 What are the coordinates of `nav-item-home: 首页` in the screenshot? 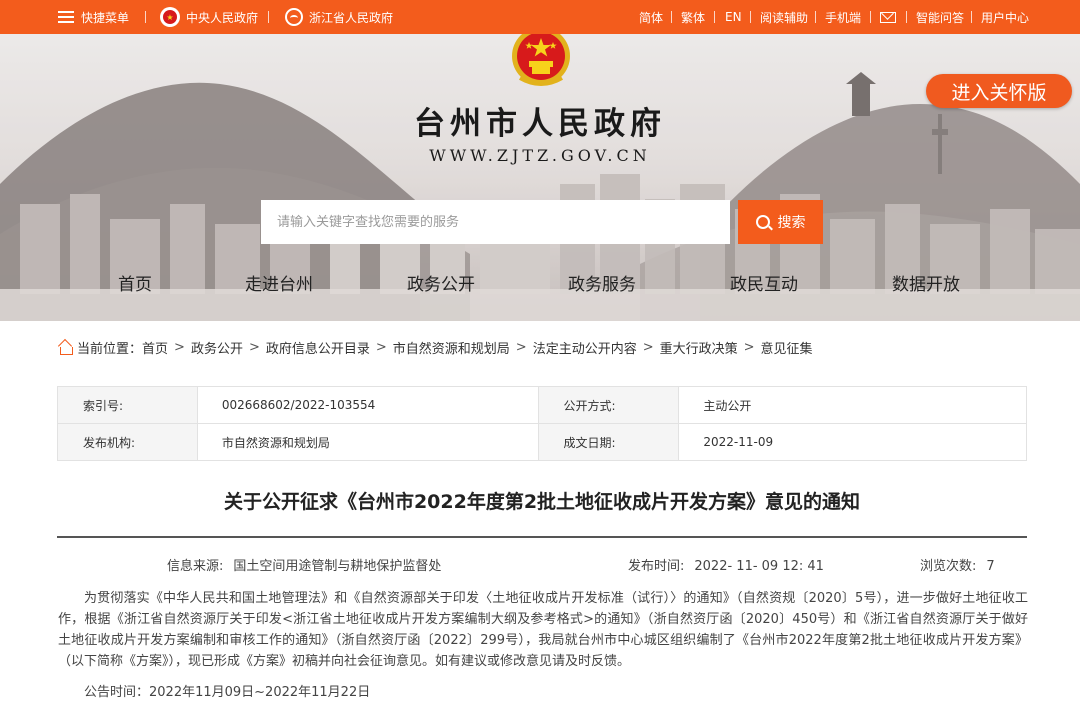 It's located at (135, 282).